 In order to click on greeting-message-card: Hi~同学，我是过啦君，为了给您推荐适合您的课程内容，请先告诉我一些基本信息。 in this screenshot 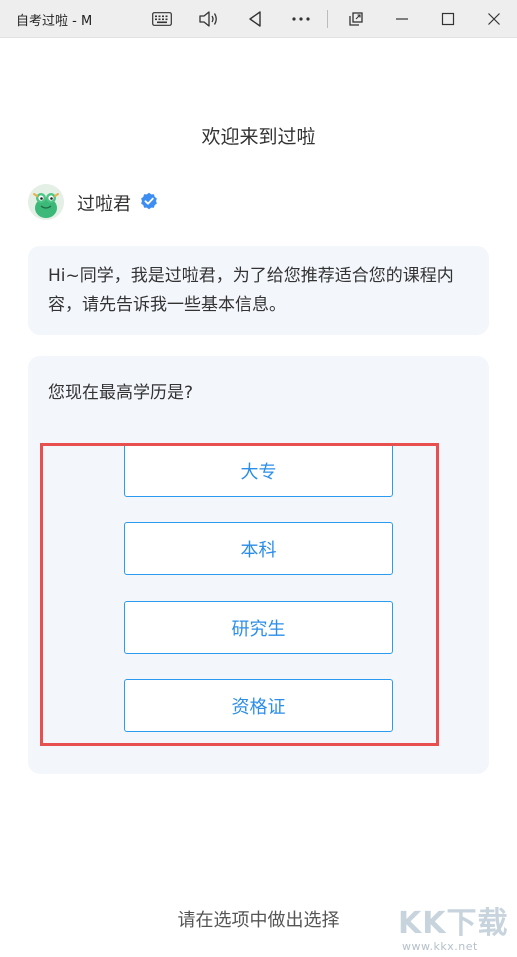, I will do `click(258, 290)`.